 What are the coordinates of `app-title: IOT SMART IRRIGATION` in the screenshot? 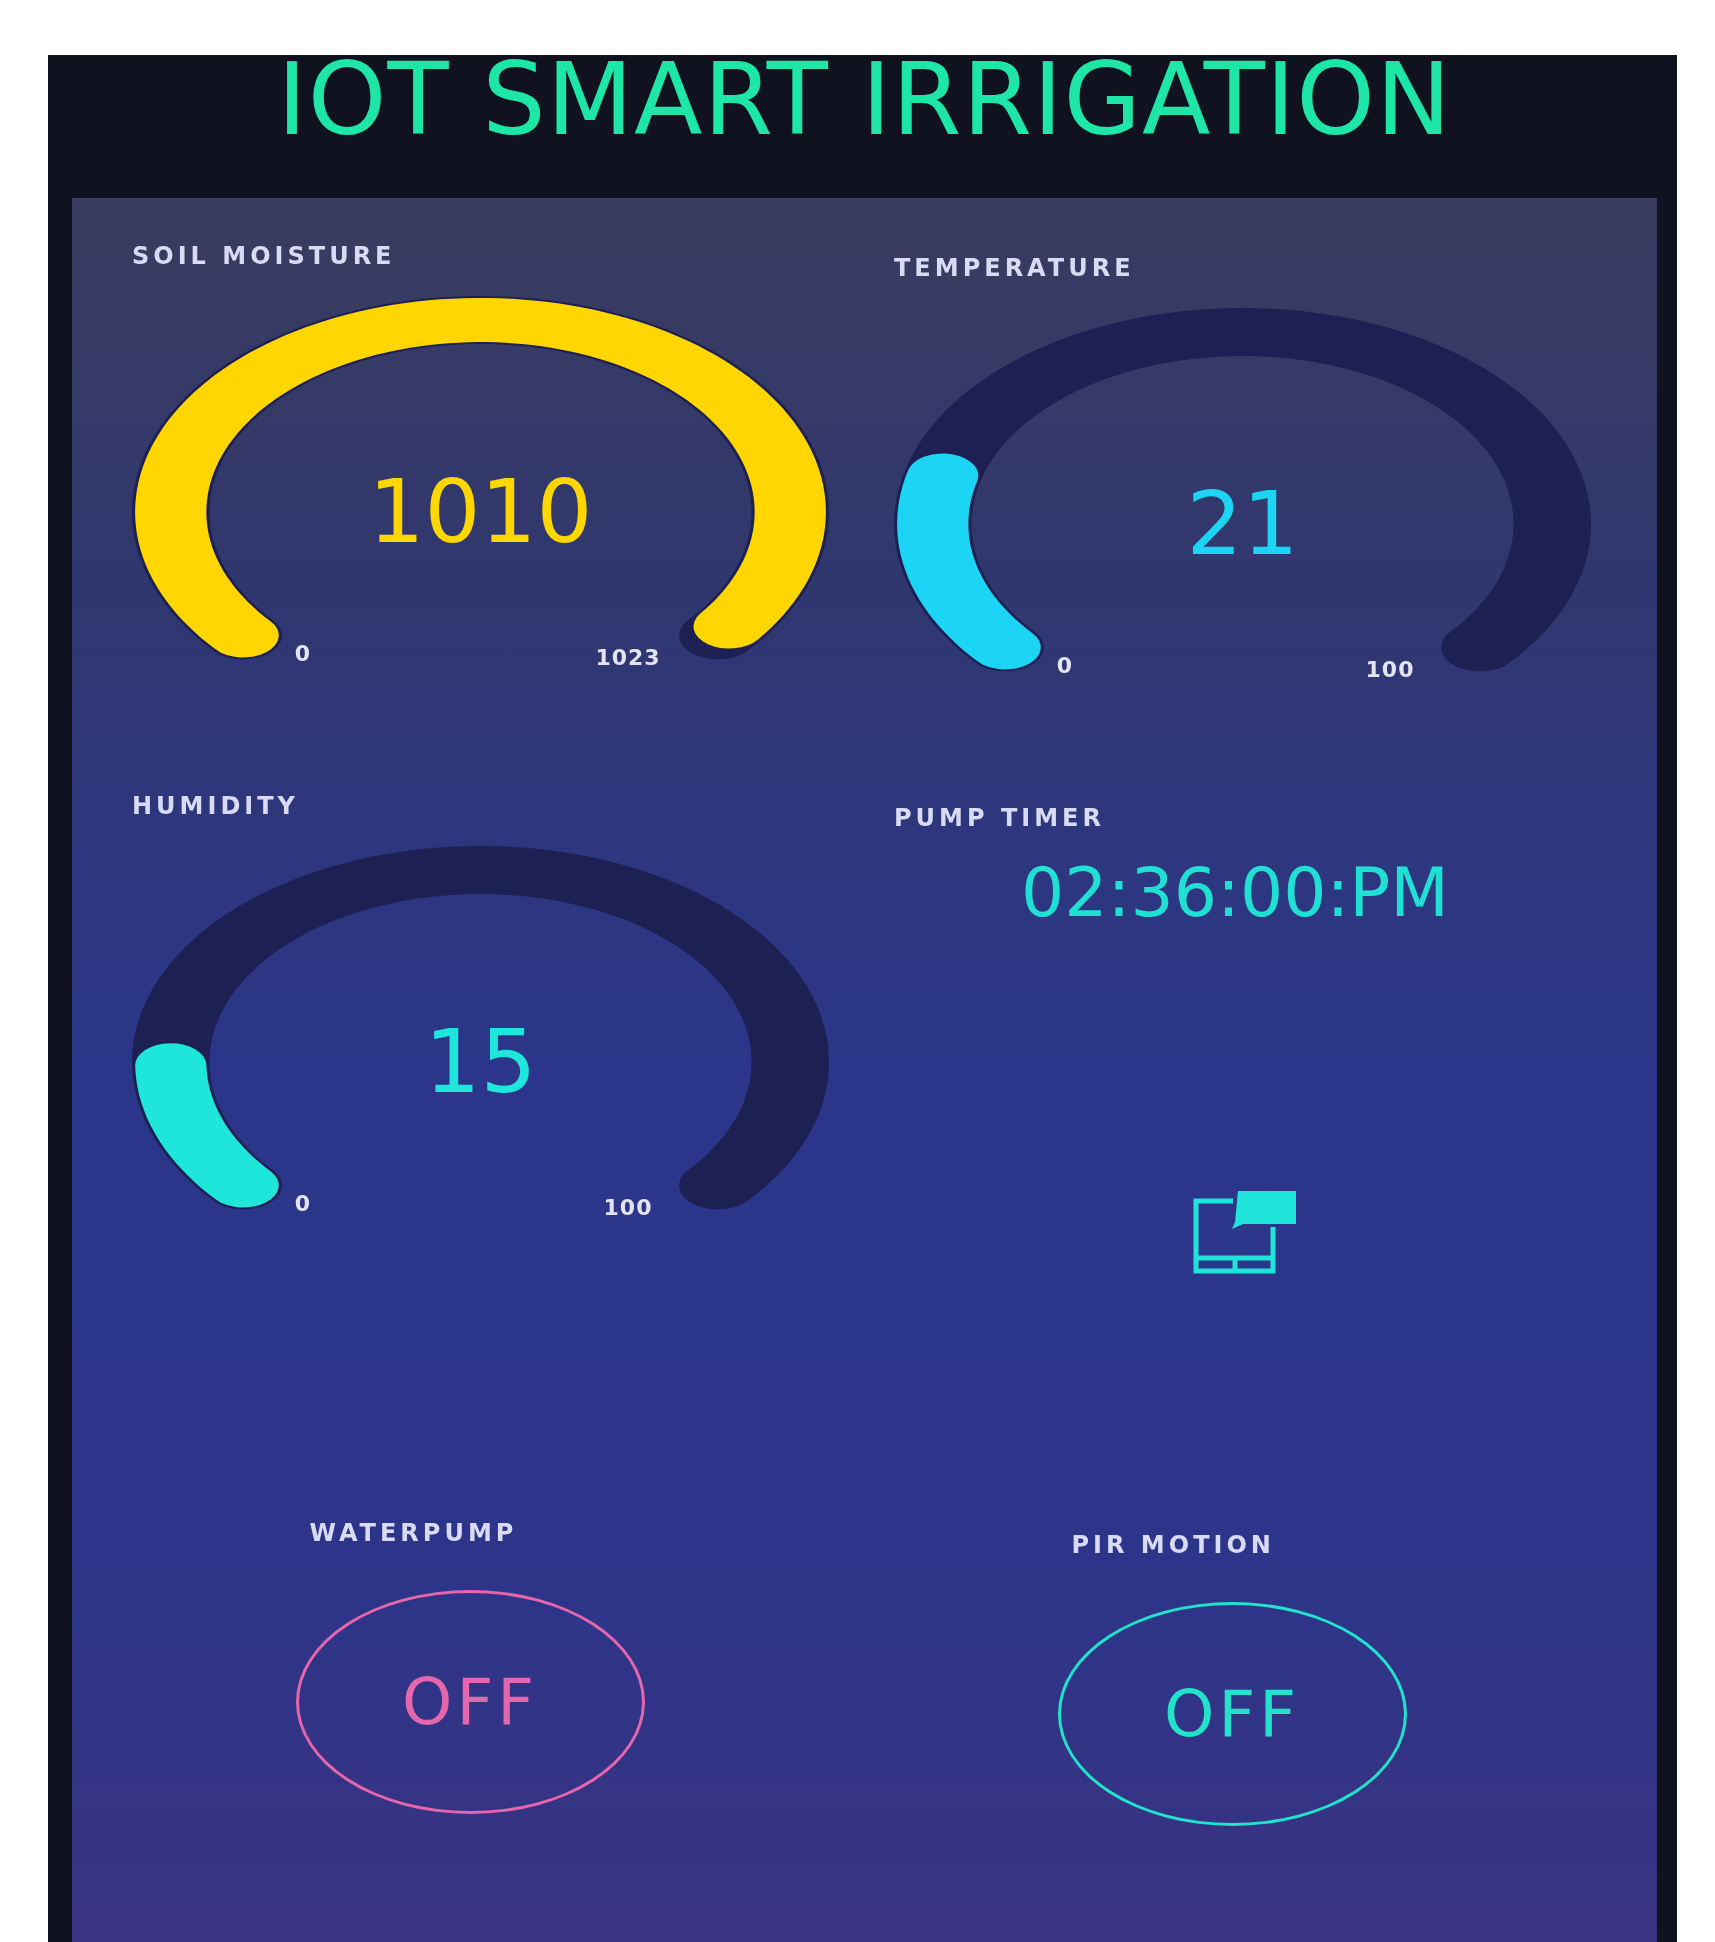 It's located at (864, 100).